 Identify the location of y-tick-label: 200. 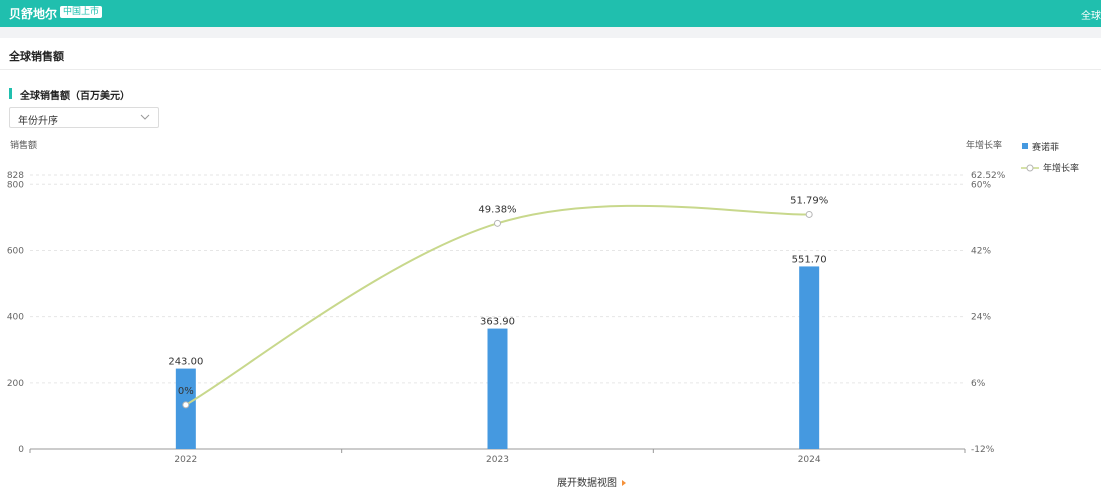
(15, 384).